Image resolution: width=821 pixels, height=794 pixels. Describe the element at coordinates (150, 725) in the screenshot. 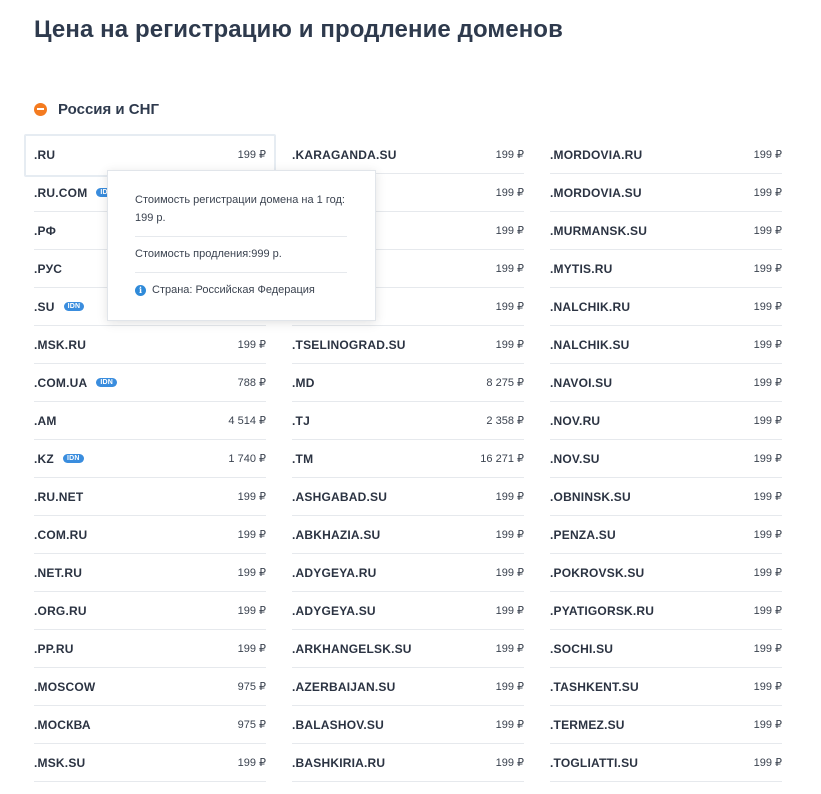

I see `domain-row: .МОСКВА 975 ₽` at that location.